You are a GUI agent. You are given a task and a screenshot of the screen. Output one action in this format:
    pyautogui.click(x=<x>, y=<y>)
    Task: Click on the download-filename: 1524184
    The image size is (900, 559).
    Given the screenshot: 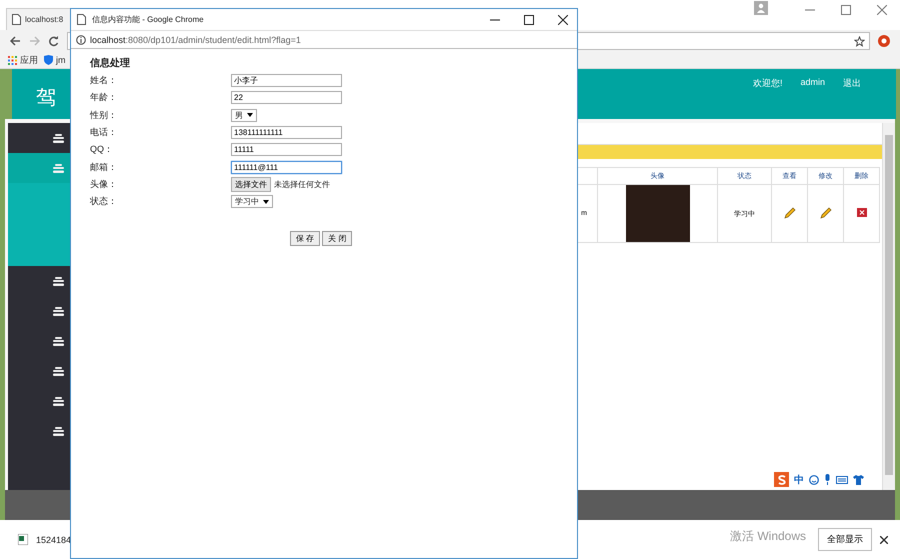 What is the action you would take?
    pyautogui.click(x=54, y=539)
    